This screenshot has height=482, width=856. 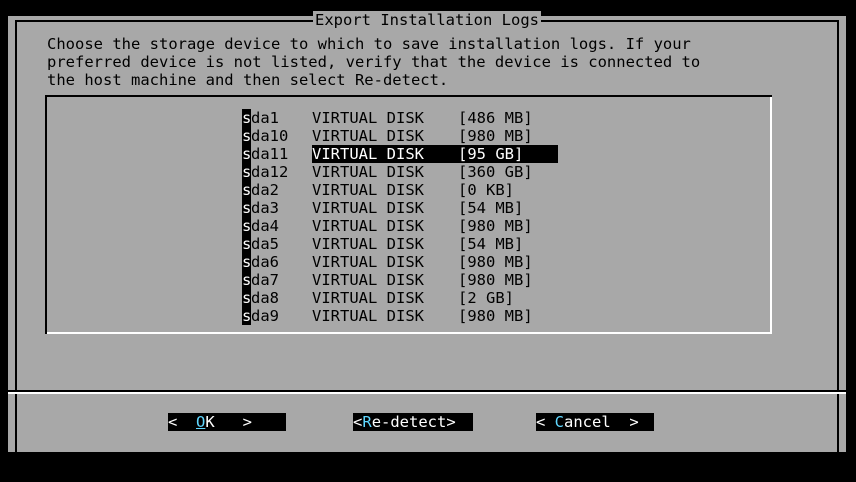 I want to click on device-list-item: s da3 VIRTUAL DISK [54 MB], so click(x=400, y=208).